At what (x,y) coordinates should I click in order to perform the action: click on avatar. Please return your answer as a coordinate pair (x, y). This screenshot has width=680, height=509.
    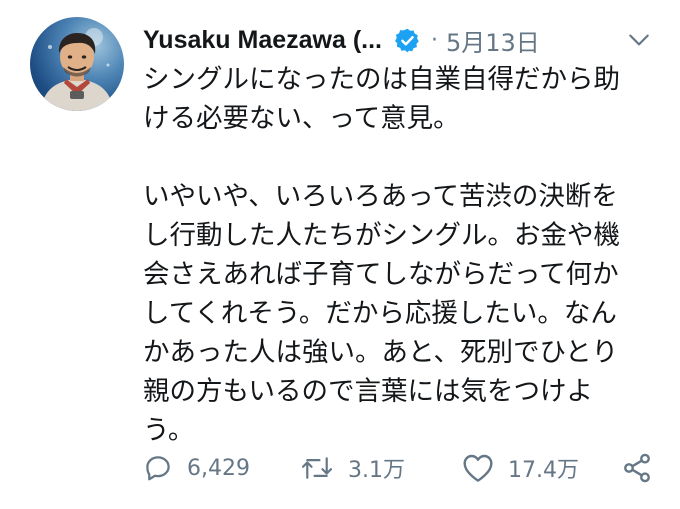
    Looking at the image, I should click on (77, 64).